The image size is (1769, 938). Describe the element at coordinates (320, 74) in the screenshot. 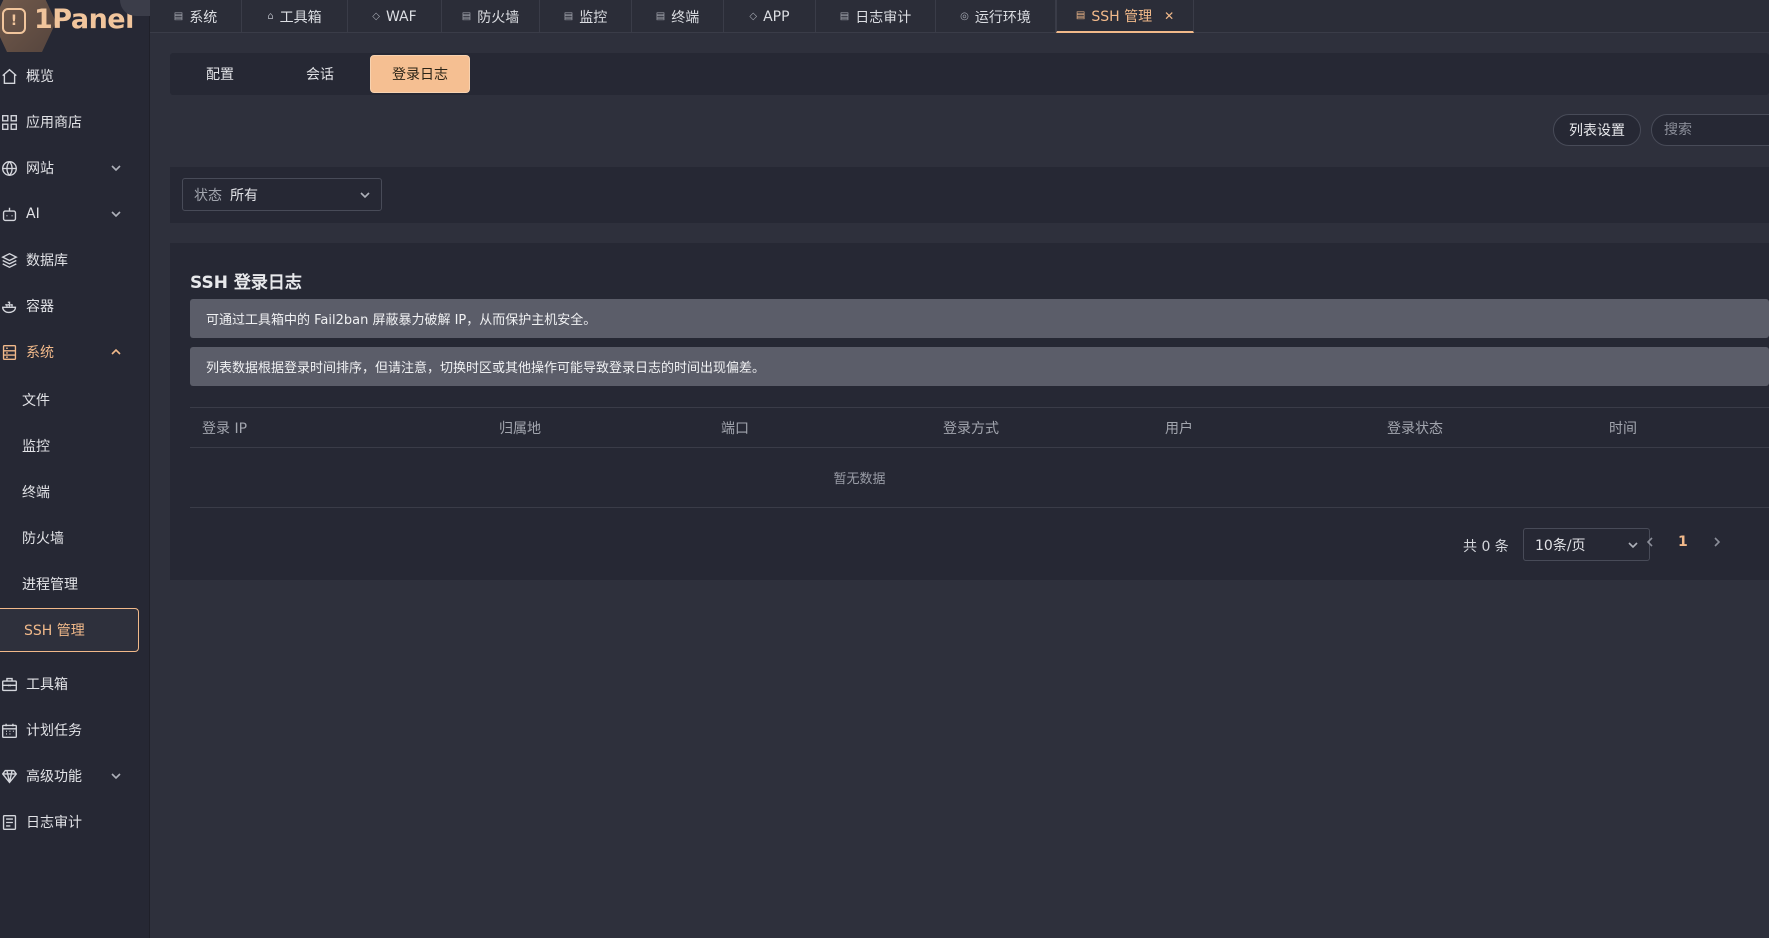

I see `subtab-sessions: 会话` at that location.